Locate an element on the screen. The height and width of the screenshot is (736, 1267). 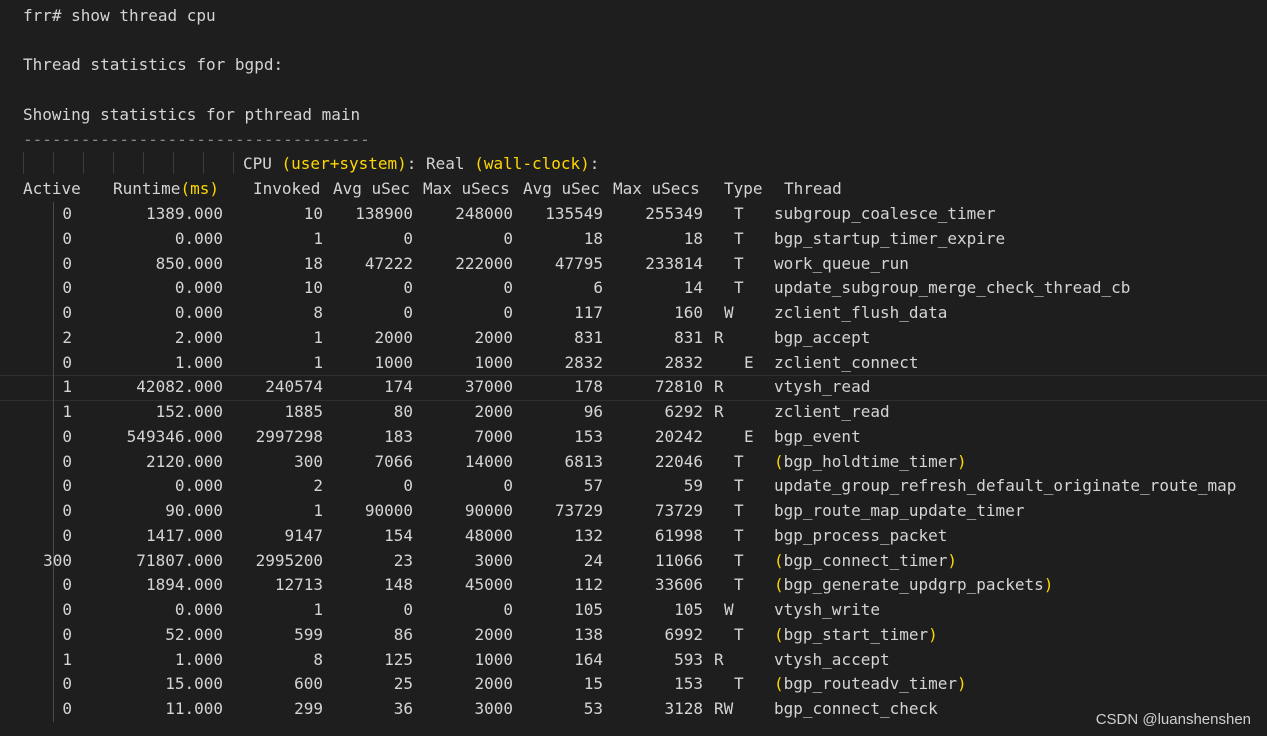
real-label: : Real is located at coordinates (440, 163).